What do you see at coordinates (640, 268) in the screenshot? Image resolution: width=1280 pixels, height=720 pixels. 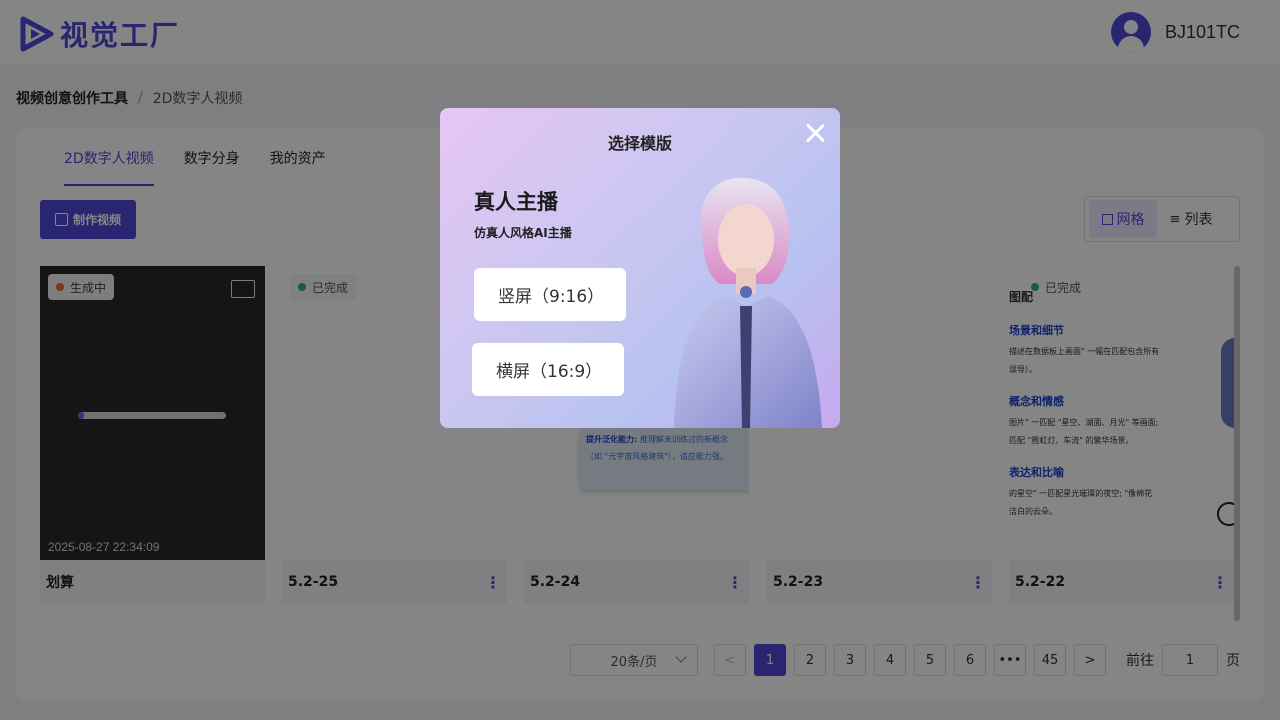 I see `template-select-modal: 选择模版 真人主播 仿真人风格AI主播 竖屏（9:16） 横屏（16:9）` at bounding box center [640, 268].